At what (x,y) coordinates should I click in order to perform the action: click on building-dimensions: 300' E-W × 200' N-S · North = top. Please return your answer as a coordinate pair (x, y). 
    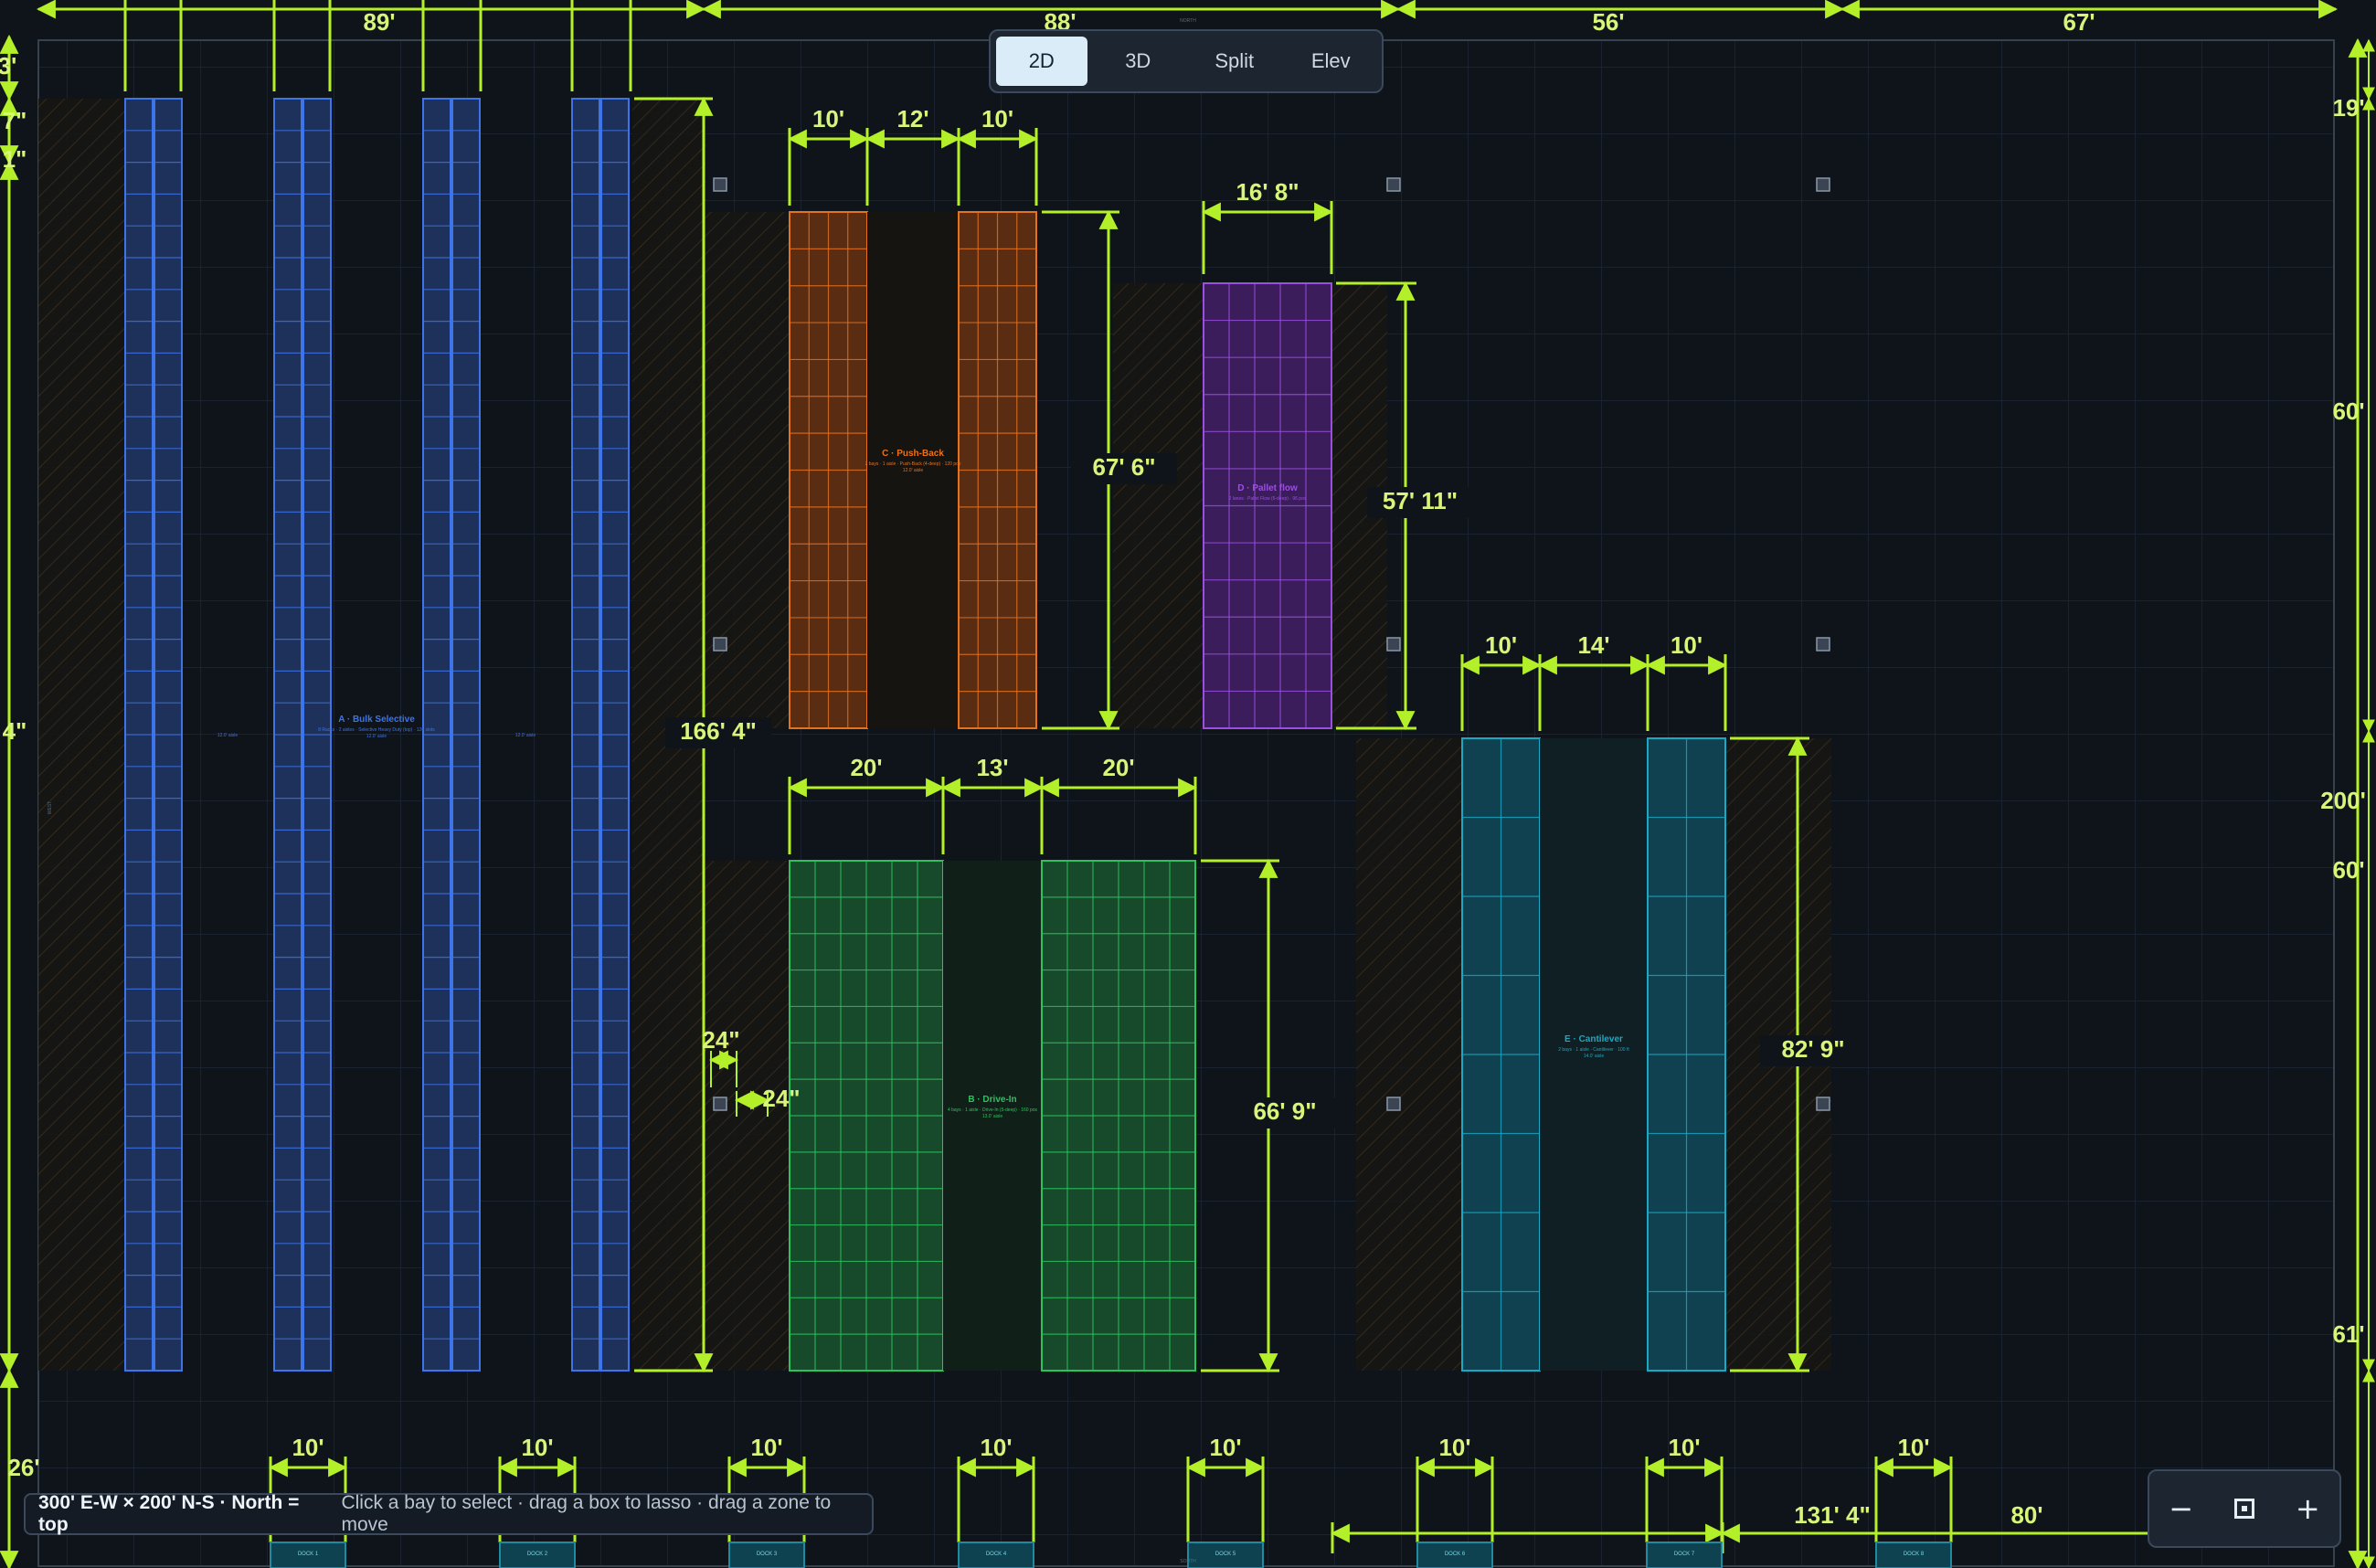
    Looking at the image, I should click on (169, 1513).